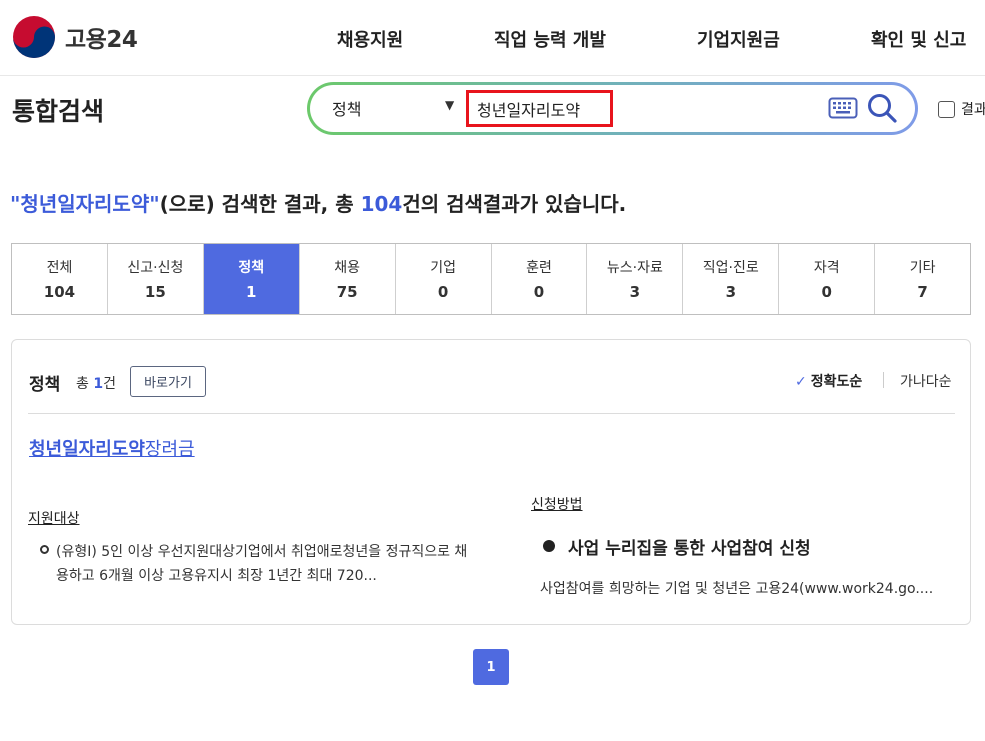  I want to click on tab-count: 1, so click(251, 292).